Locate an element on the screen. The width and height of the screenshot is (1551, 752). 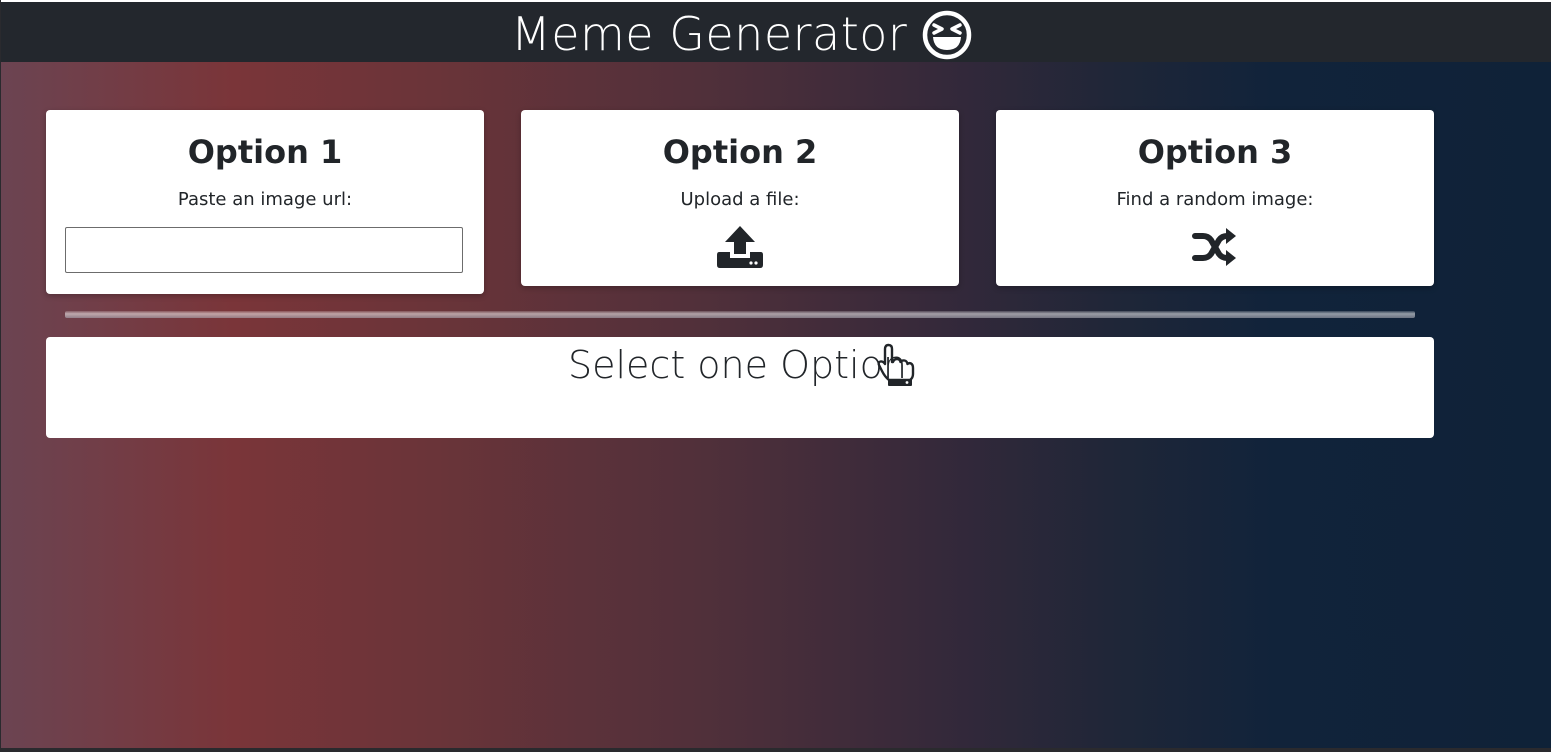
page-title: Meme Generator is located at coordinates (709, 34).